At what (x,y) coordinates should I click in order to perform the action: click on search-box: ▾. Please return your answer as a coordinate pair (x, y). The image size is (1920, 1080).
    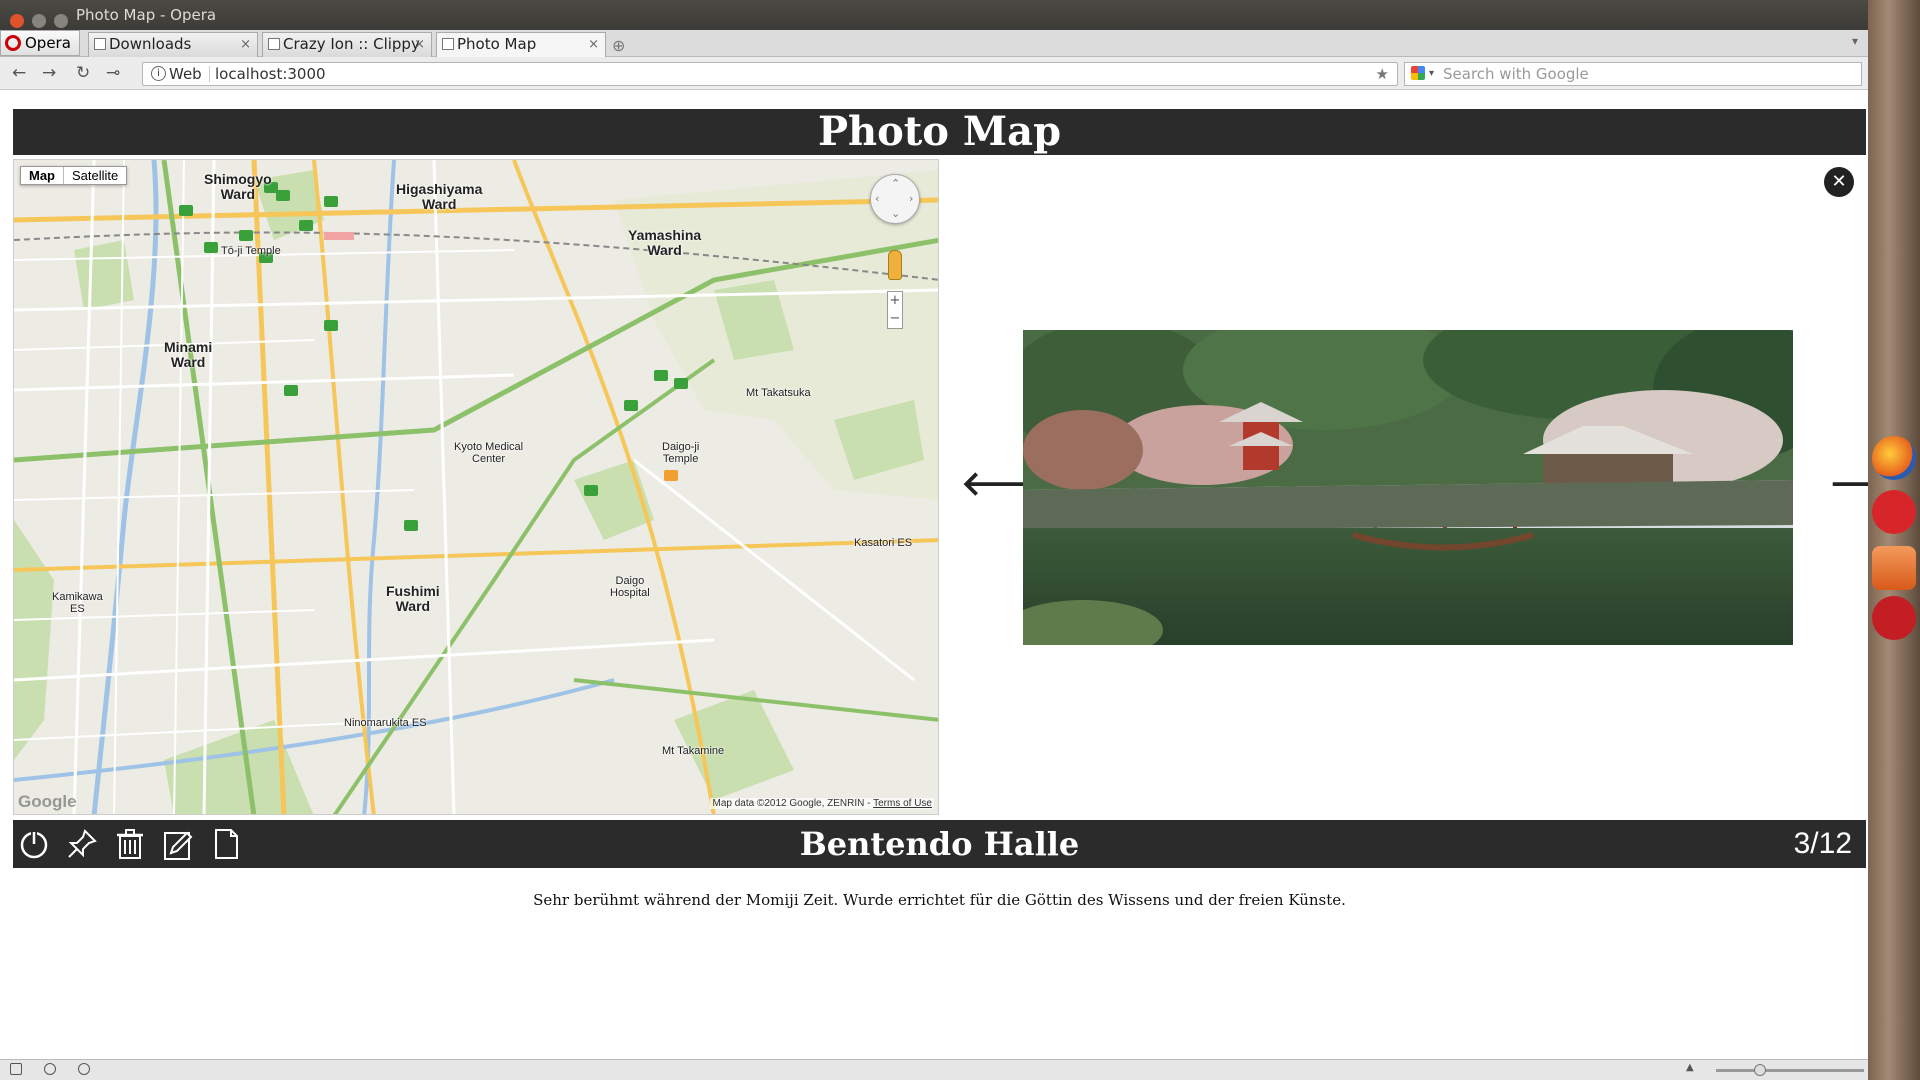
    Looking at the image, I should click on (1633, 74).